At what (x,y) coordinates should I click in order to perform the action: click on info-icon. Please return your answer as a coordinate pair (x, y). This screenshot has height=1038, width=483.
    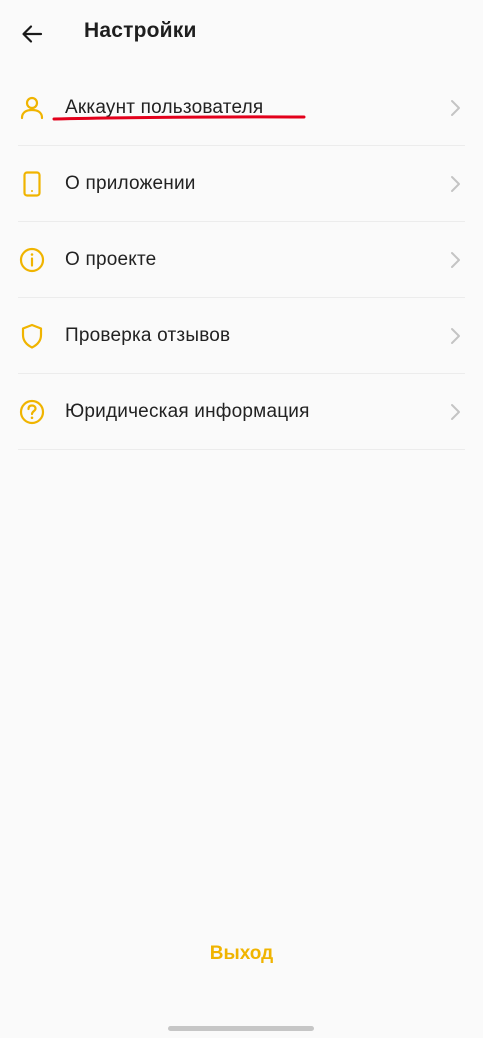
    Looking at the image, I should click on (32, 260).